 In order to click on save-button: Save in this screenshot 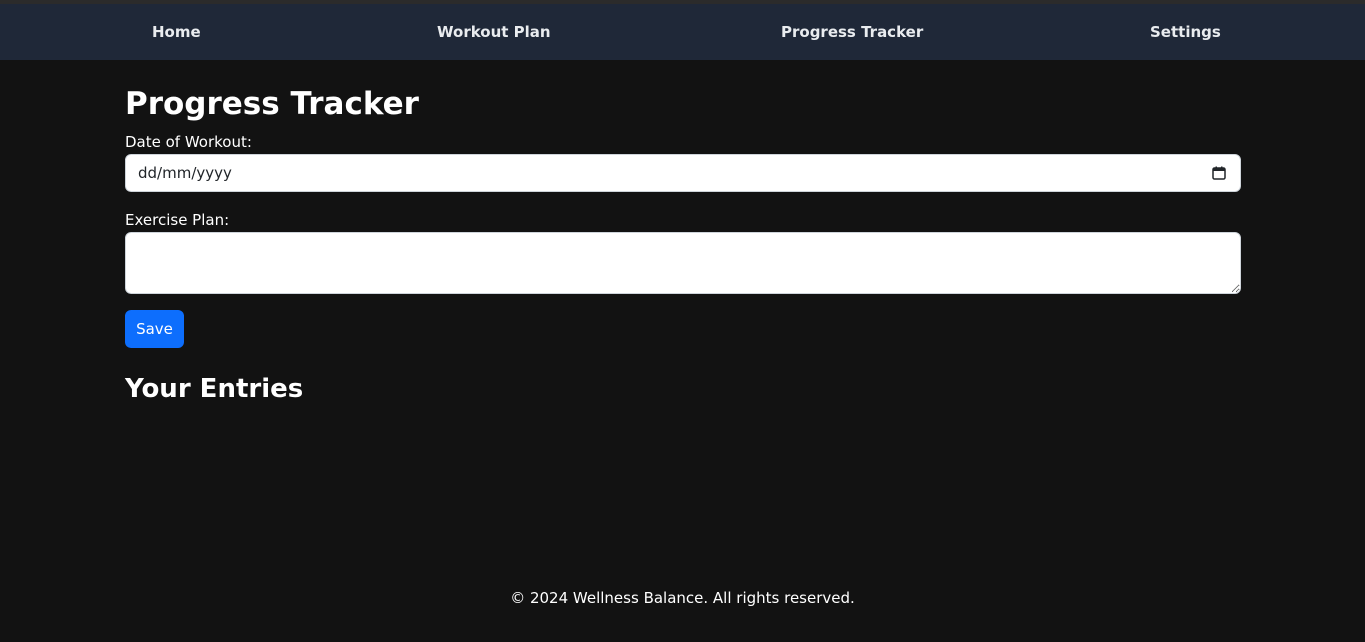, I will do `click(154, 329)`.